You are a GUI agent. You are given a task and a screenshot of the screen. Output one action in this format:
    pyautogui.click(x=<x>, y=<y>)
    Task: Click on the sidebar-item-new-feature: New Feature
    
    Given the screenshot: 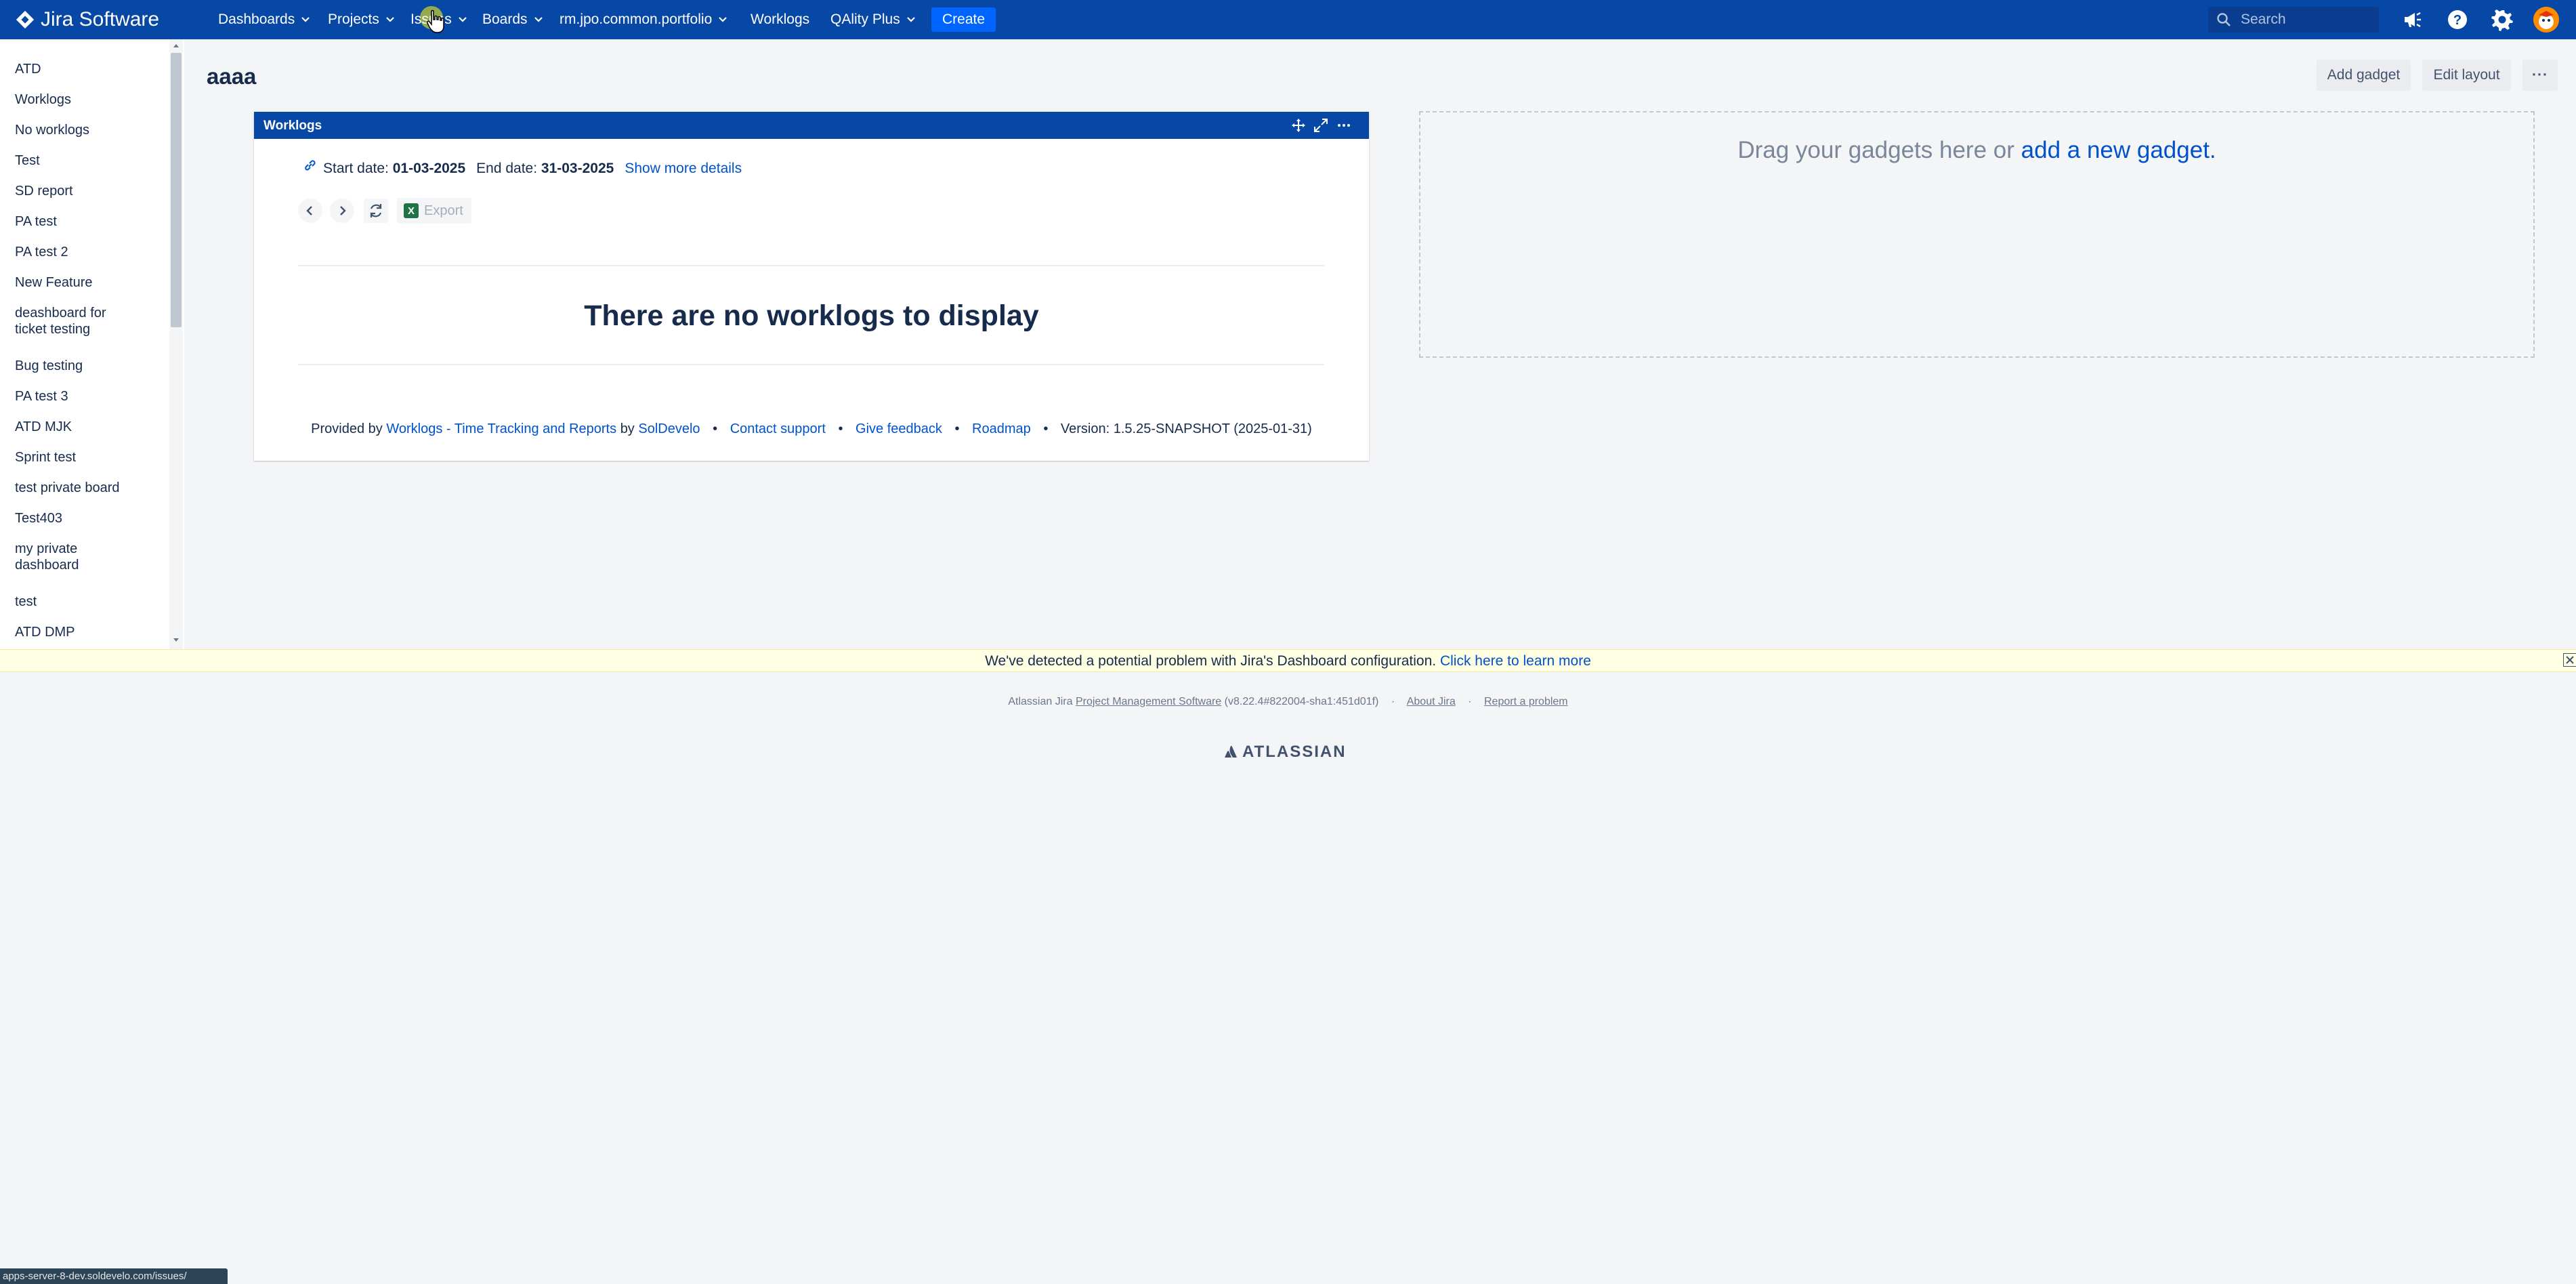 What is the action you would take?
    pyautogui.click(x=82, y=282)
    